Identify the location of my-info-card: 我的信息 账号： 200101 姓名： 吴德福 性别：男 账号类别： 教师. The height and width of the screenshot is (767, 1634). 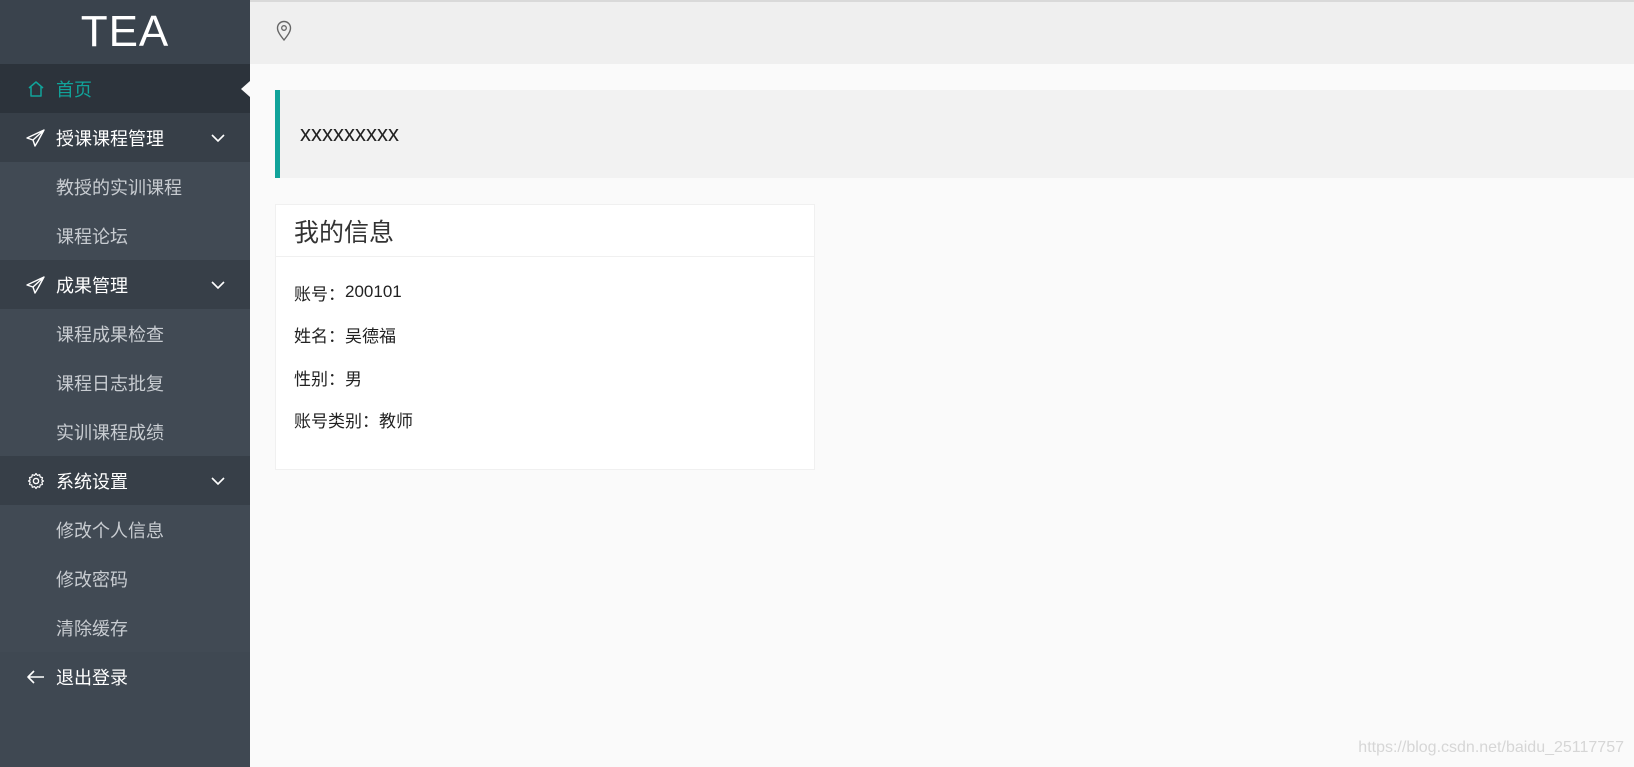
(545, 337).